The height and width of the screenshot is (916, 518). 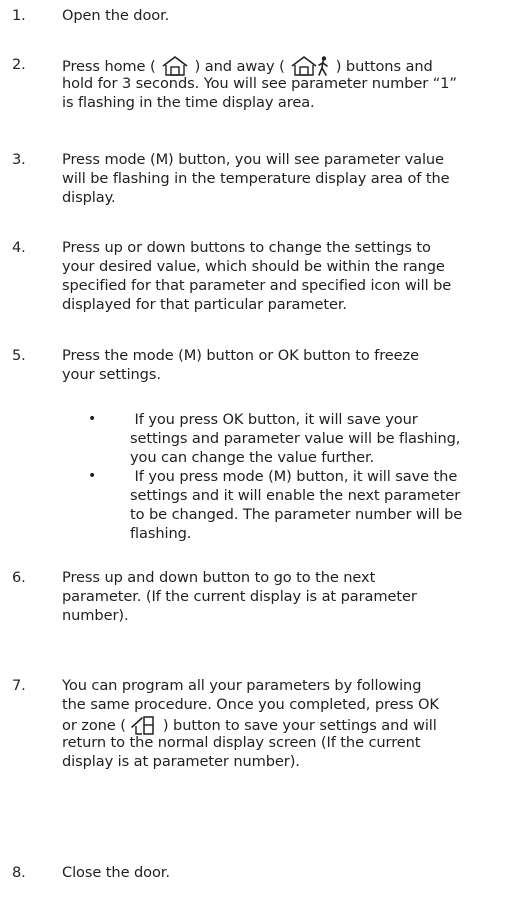 What do you see at coordinates (19, 159) in the screenshot?
I see `step-number: 3.` at bounding box center [19, 159].